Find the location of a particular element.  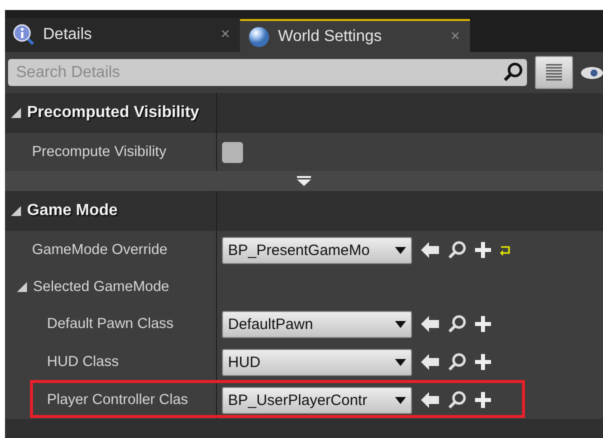

class-dropdown: BP_PresentGameMo is located at coordinates (317, 250).